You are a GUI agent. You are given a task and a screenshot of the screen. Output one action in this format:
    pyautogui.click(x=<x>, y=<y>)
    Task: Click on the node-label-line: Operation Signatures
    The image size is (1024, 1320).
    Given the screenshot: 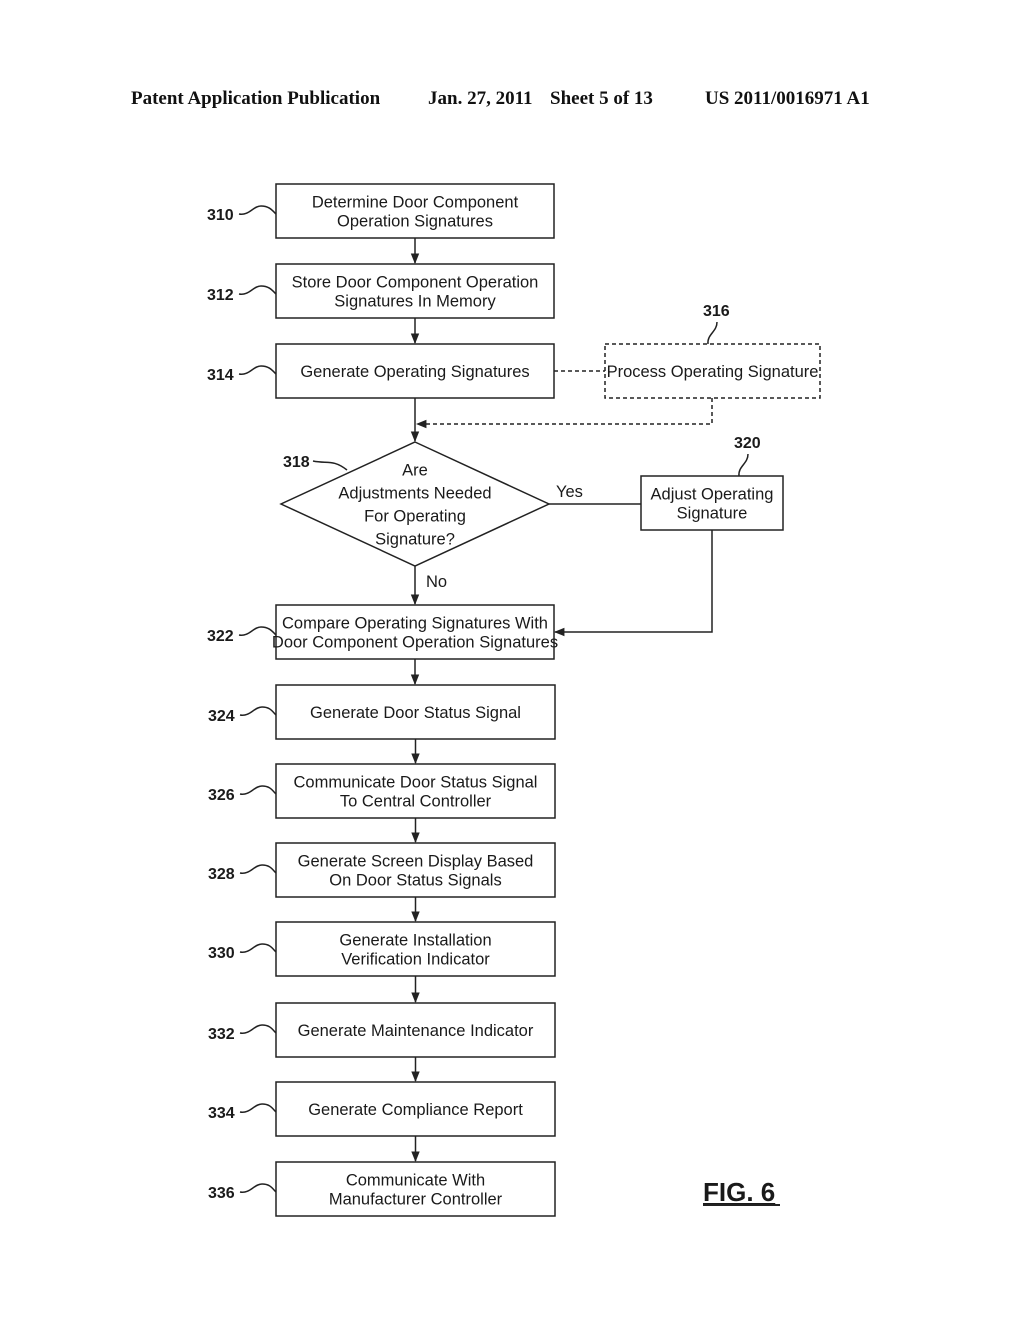 What is the action you would take?
    pyautogui.click(x=415, y=222)
    